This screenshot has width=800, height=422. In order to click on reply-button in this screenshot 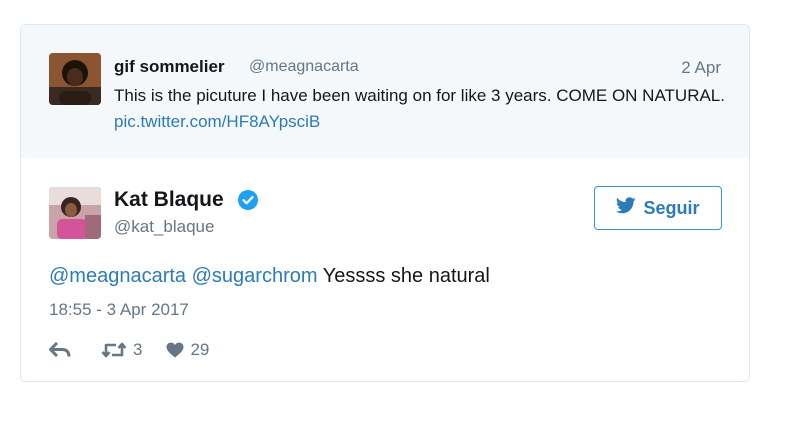, I will do `click(60, 350)`.